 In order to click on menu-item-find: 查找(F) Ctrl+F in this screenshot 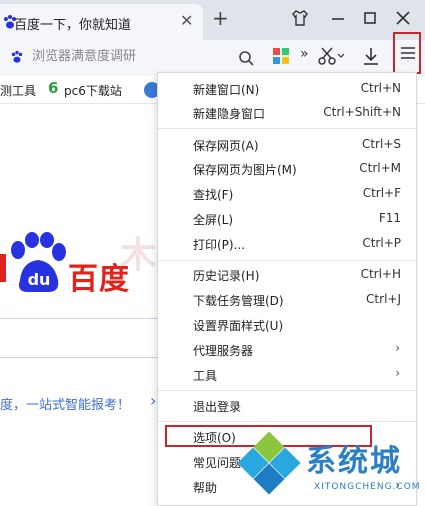, I will do `click(287, 194)`.